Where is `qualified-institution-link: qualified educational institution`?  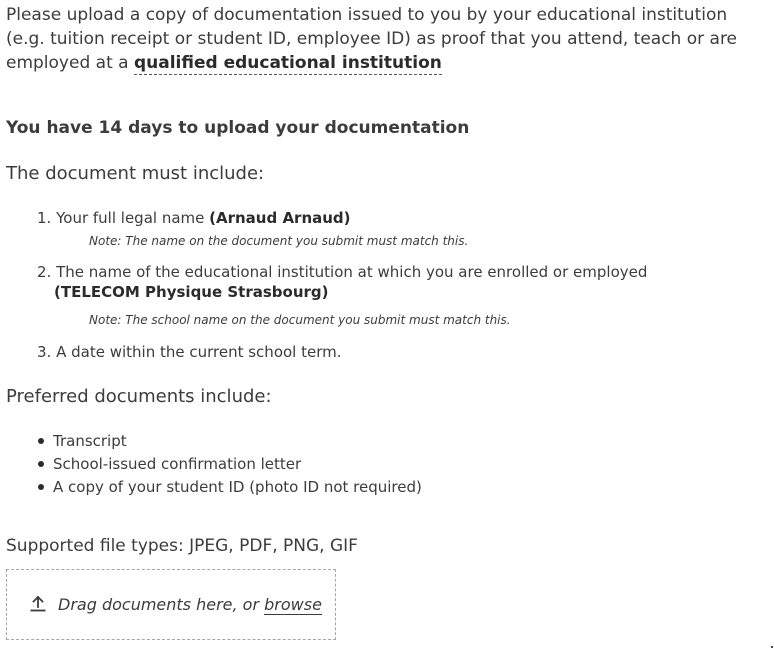 qualified-institution-link: qualified educational institution is located at coordinates (287, 64).